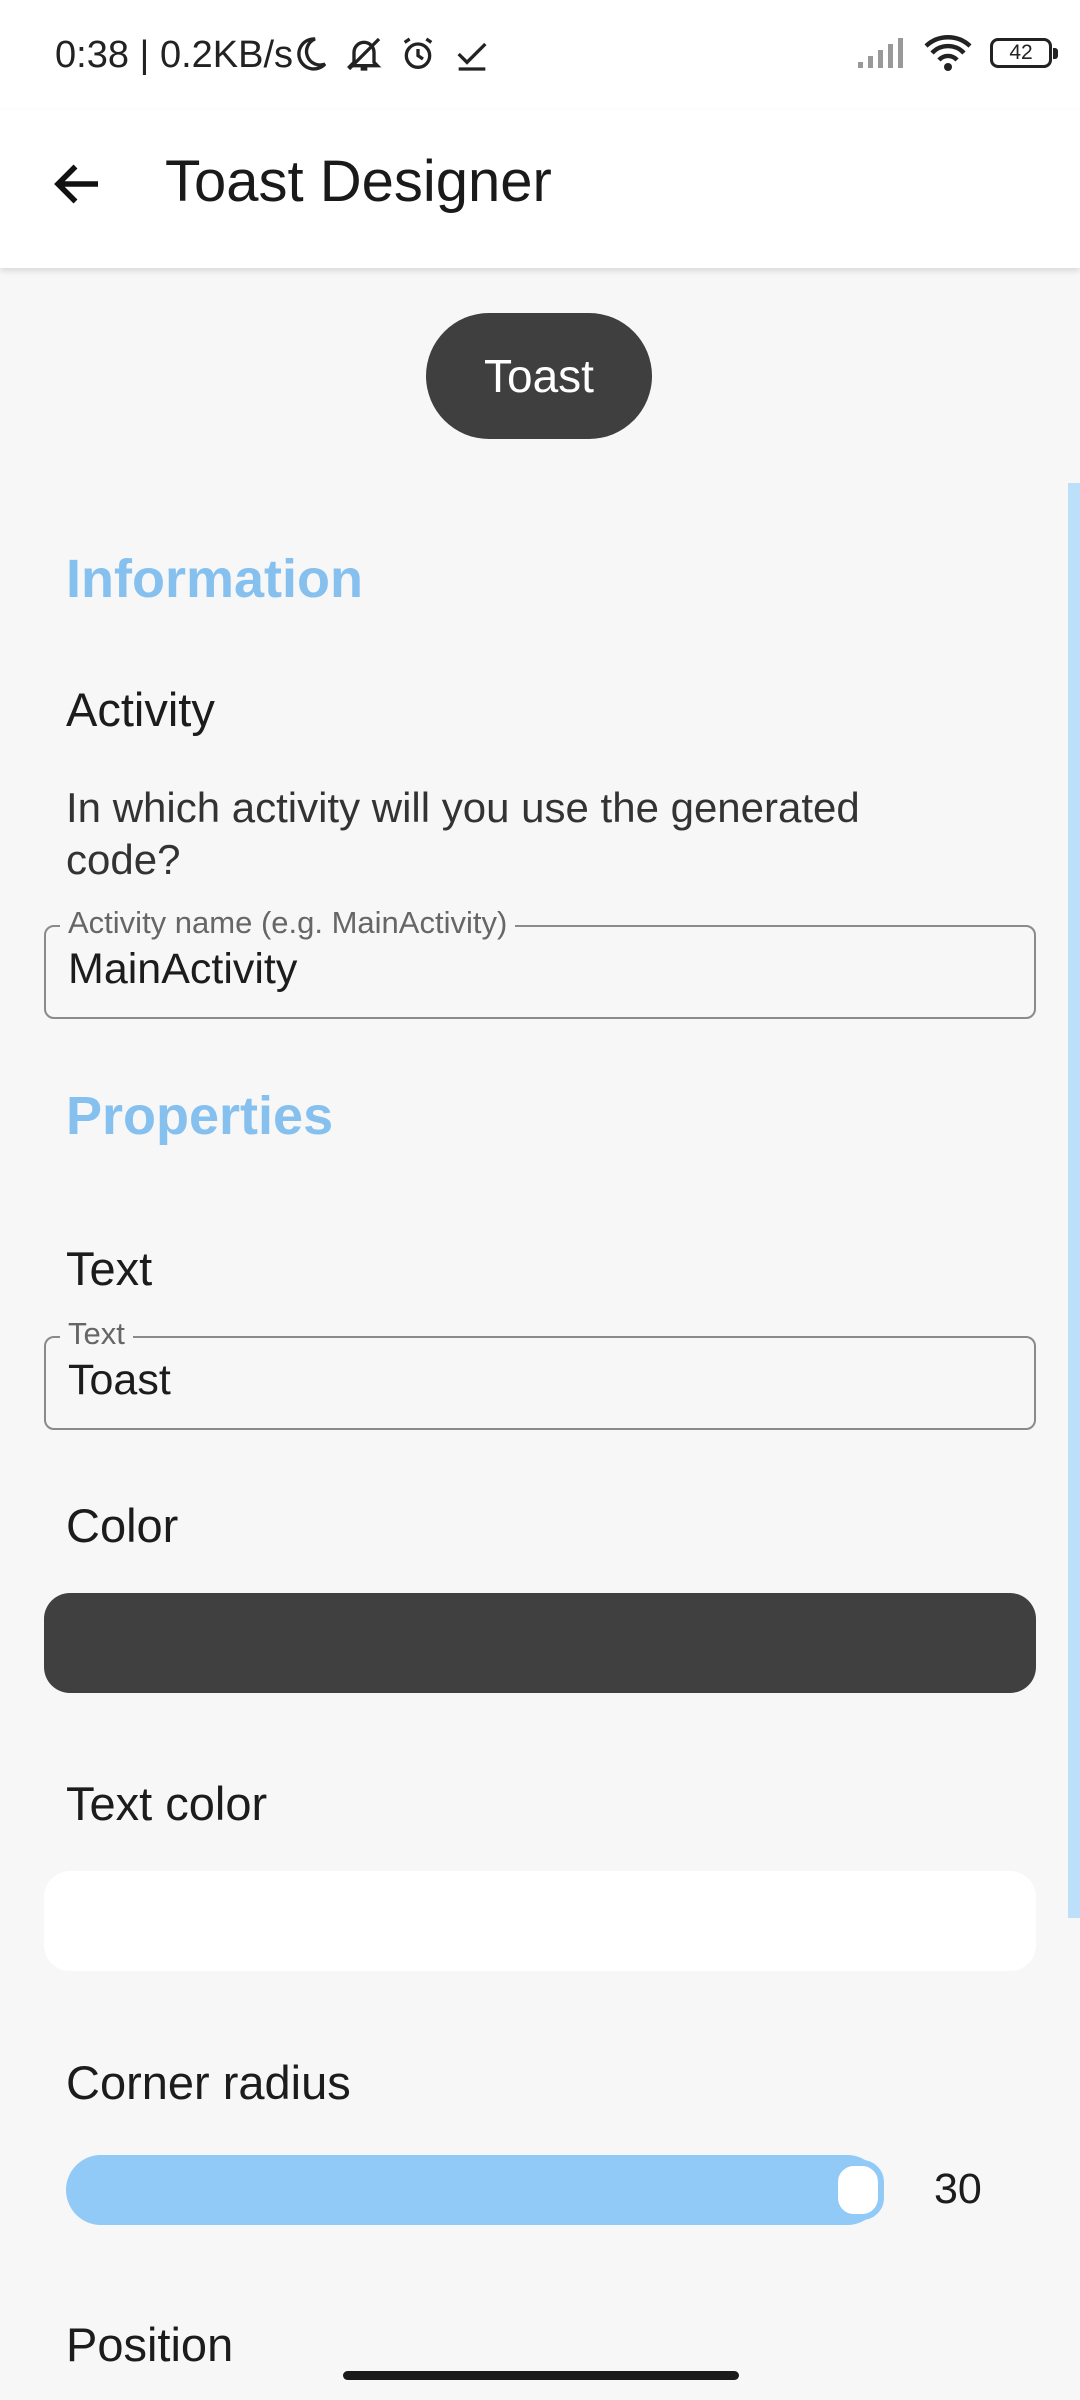  Describe the element at coordinates (474, 2190) in the screenshot. I see `corner-radius-slider` at that location.